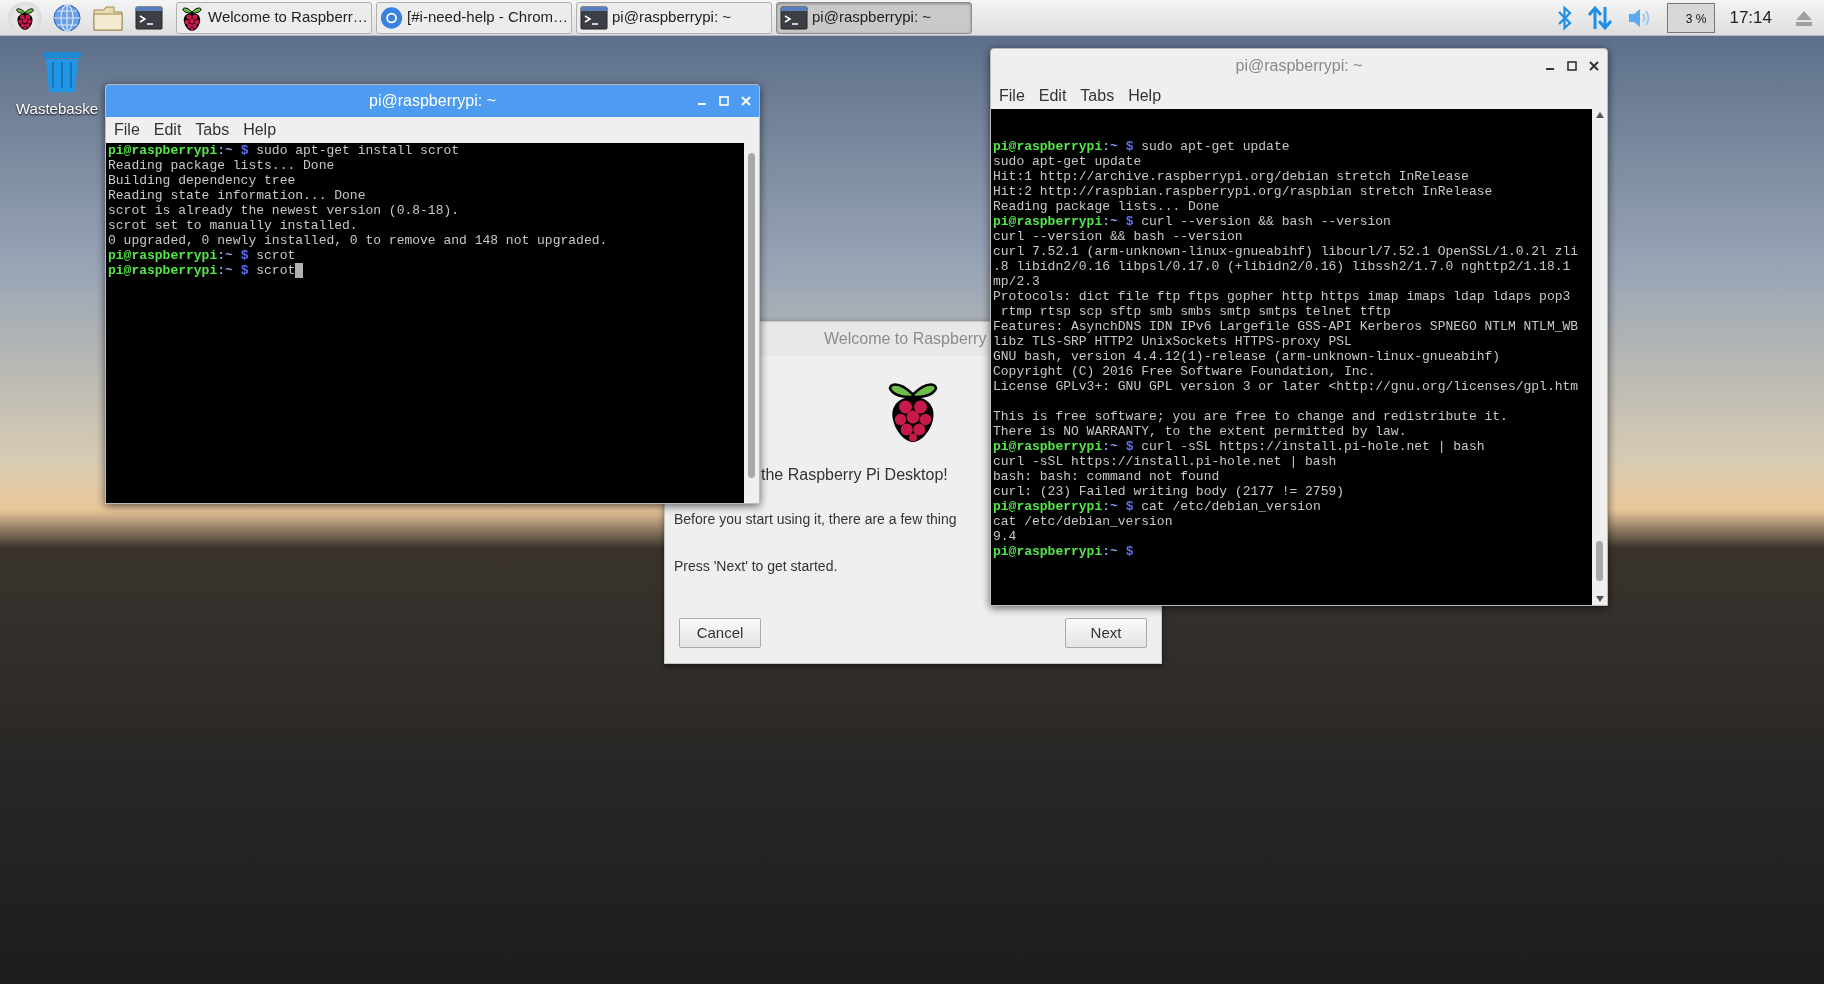 The height and width of the screenshot is (984, 1824). Describe the element at coordinates (1118, 236) in the screenshot. I see `terminal-line: curl --version && bash --version` at that location.